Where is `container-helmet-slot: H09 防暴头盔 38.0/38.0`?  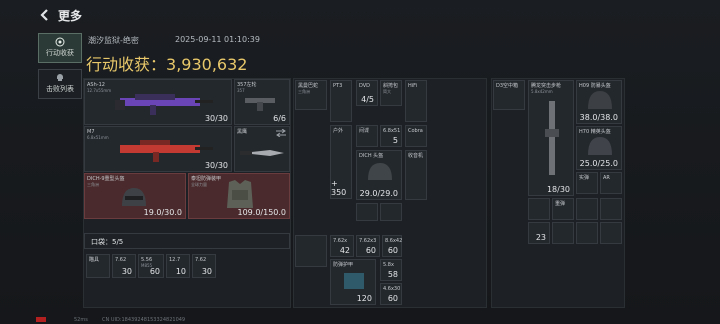
container-helmet-slot: H09 防暴头盔 38.0/38.0 is located at coordinates (599, 102).